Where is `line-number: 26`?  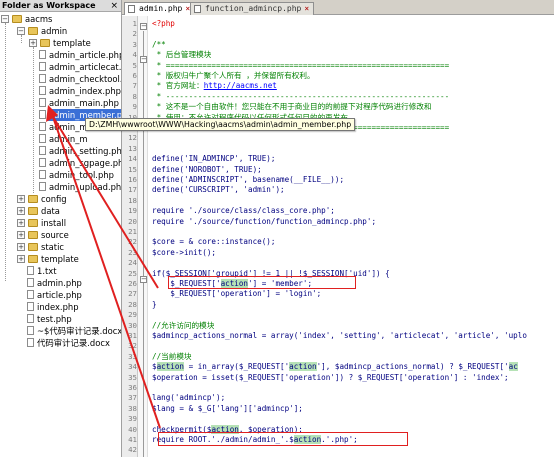
line-number: 26 is located at coordinates (132, 283).